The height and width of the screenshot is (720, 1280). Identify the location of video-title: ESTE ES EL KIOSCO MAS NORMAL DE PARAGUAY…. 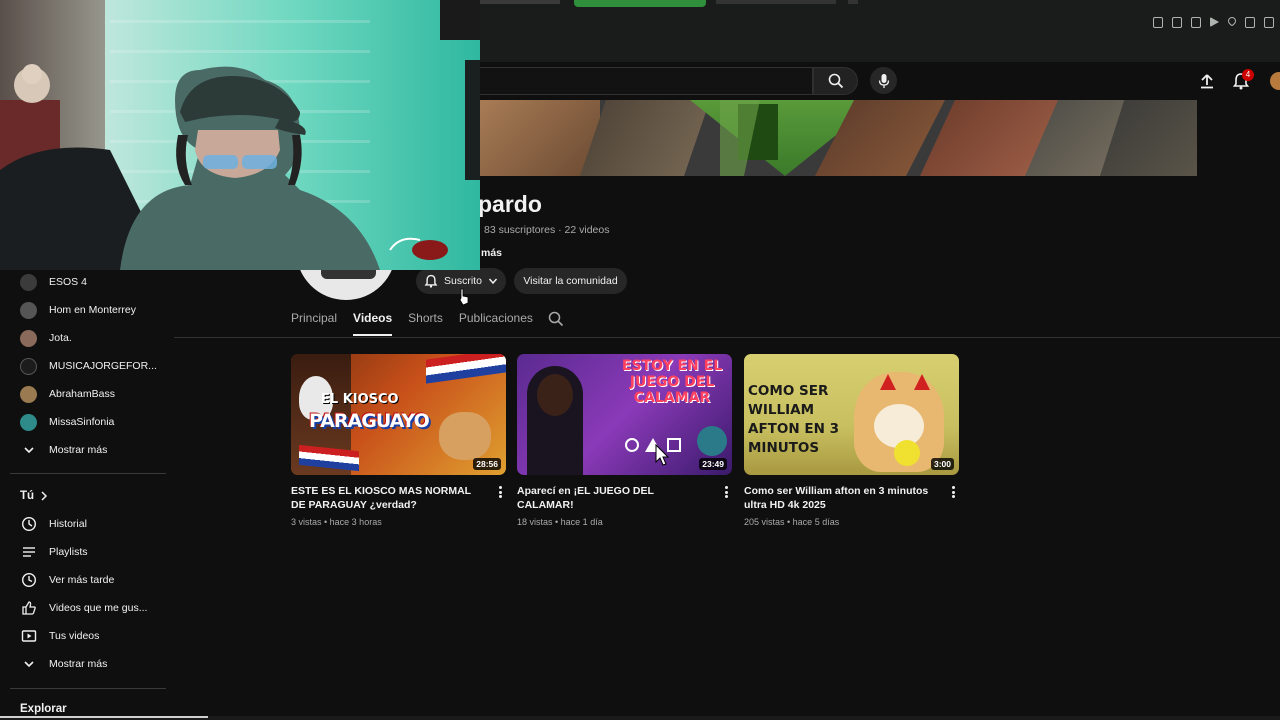
(386, 498).